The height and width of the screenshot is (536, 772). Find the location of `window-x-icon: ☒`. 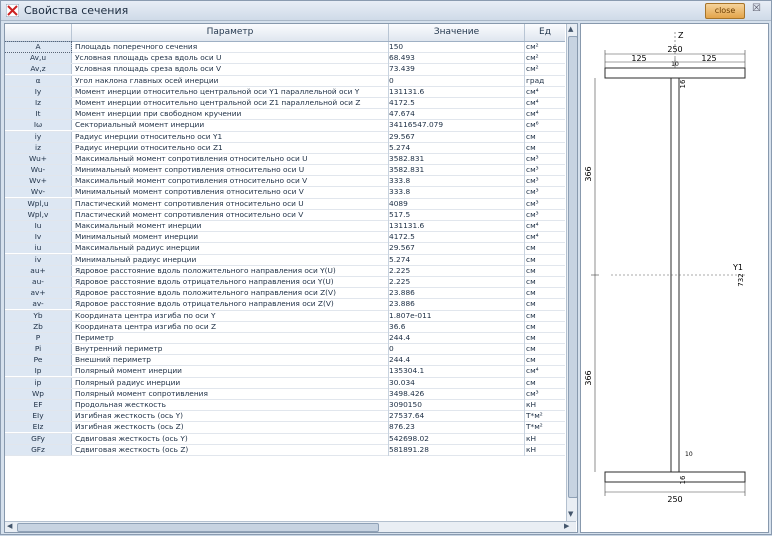

window-x-icon: ☒ is located at coordinates (756, 8).